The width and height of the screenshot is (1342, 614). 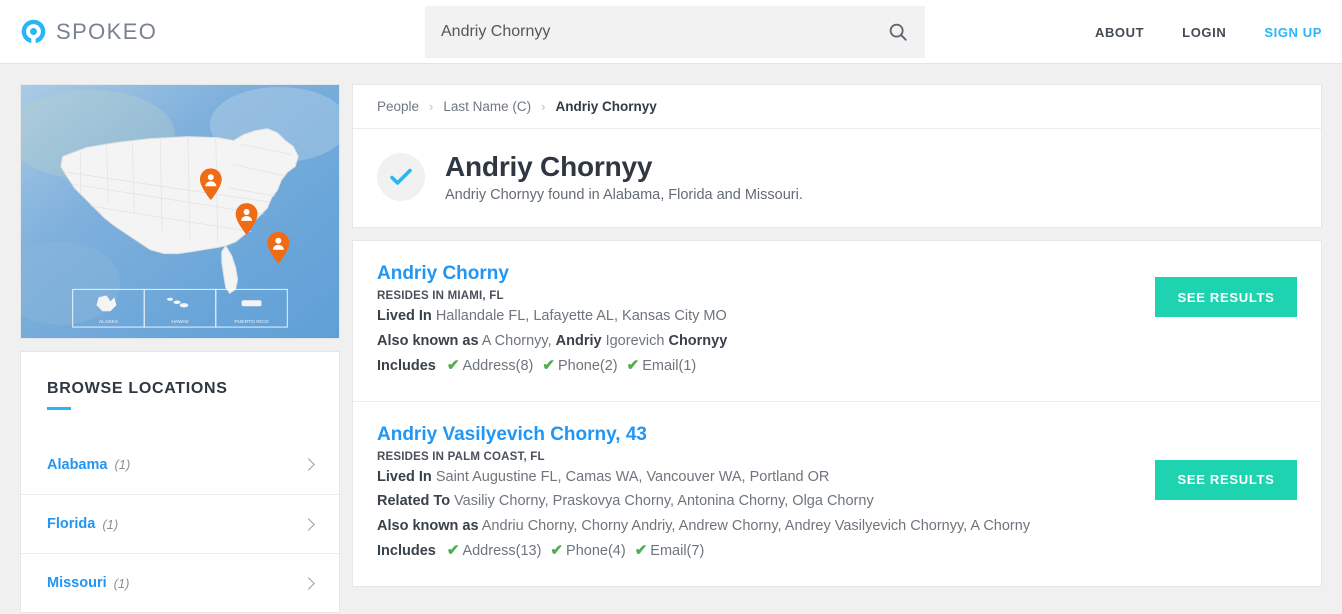 I want to click on page-title: Andriy Chornyy, so click(x=549, y=166).